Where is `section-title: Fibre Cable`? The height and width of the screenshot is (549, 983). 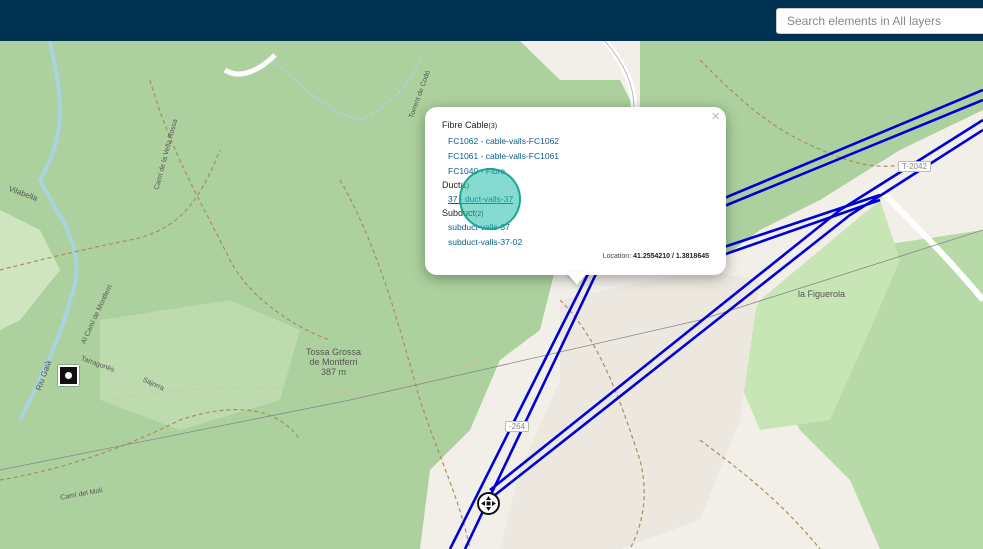 section-title: Fibre Cable is located at coordinates (465, 125).